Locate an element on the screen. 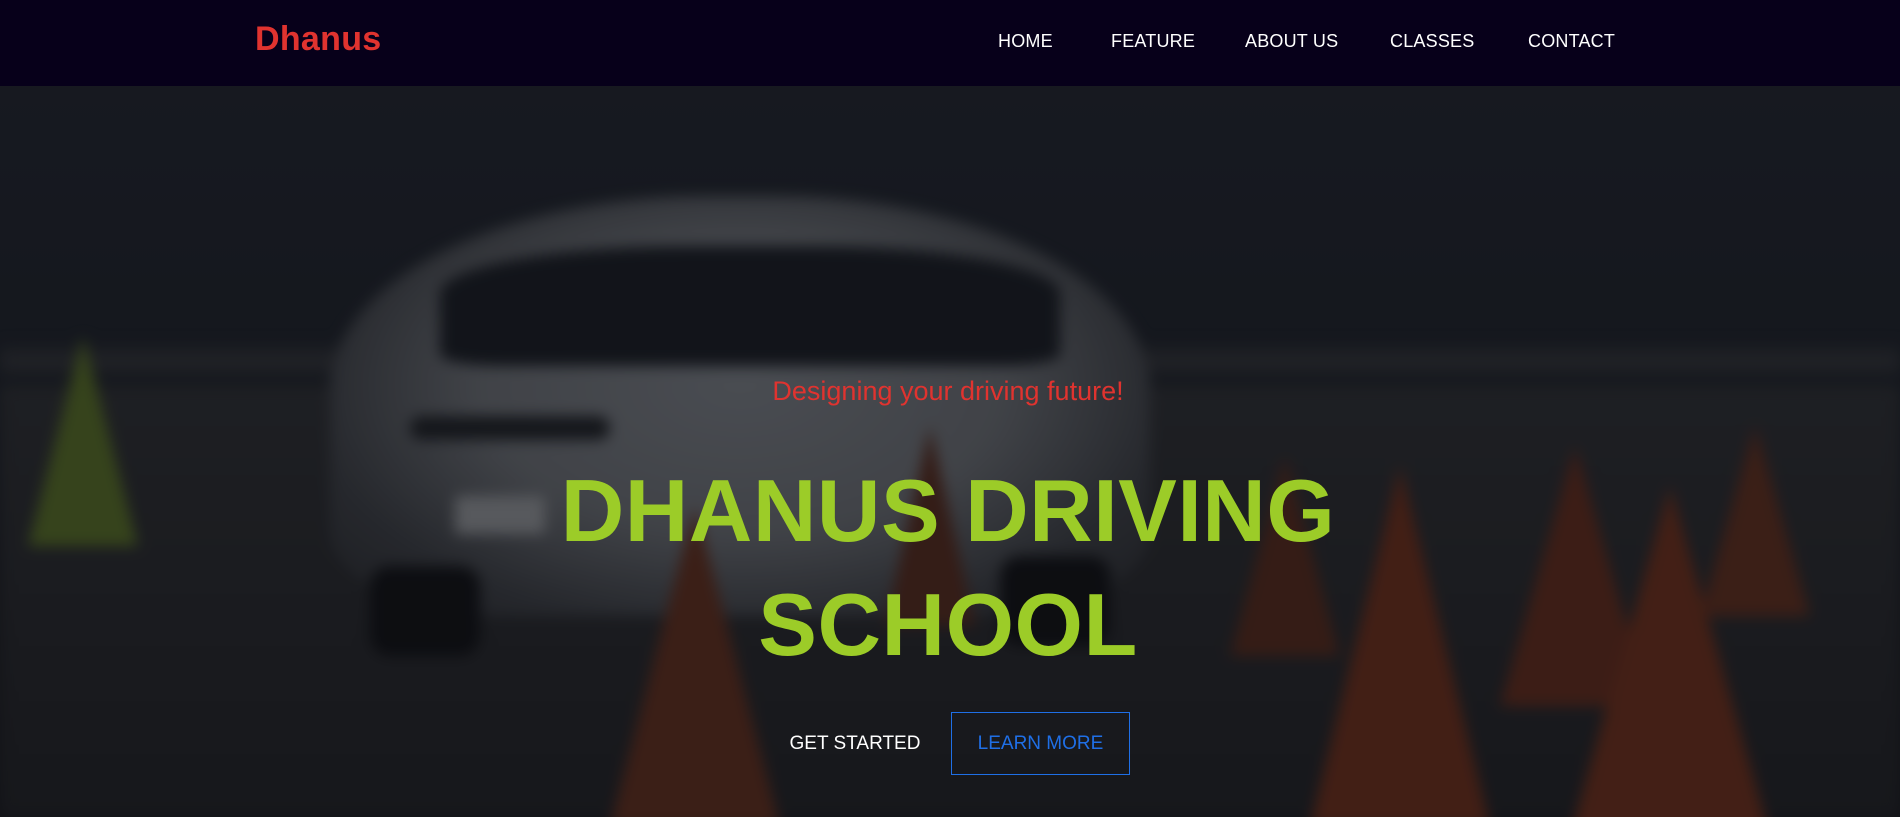  nav-contact-link: CONTACT is located at coordinates (1571, 41).